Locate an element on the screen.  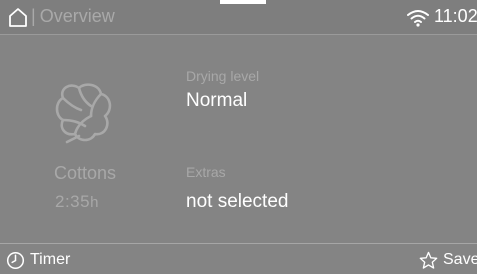
timer-button: Timer is located at coordinates (38, 260).